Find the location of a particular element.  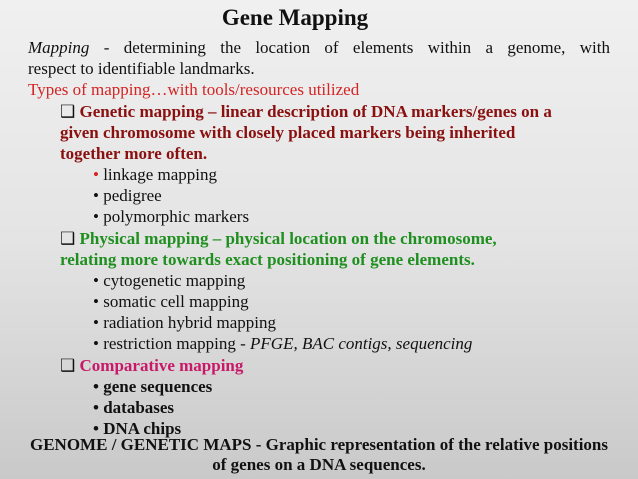

genetic-line-3: together more often. is located at coordinates (134, 153).